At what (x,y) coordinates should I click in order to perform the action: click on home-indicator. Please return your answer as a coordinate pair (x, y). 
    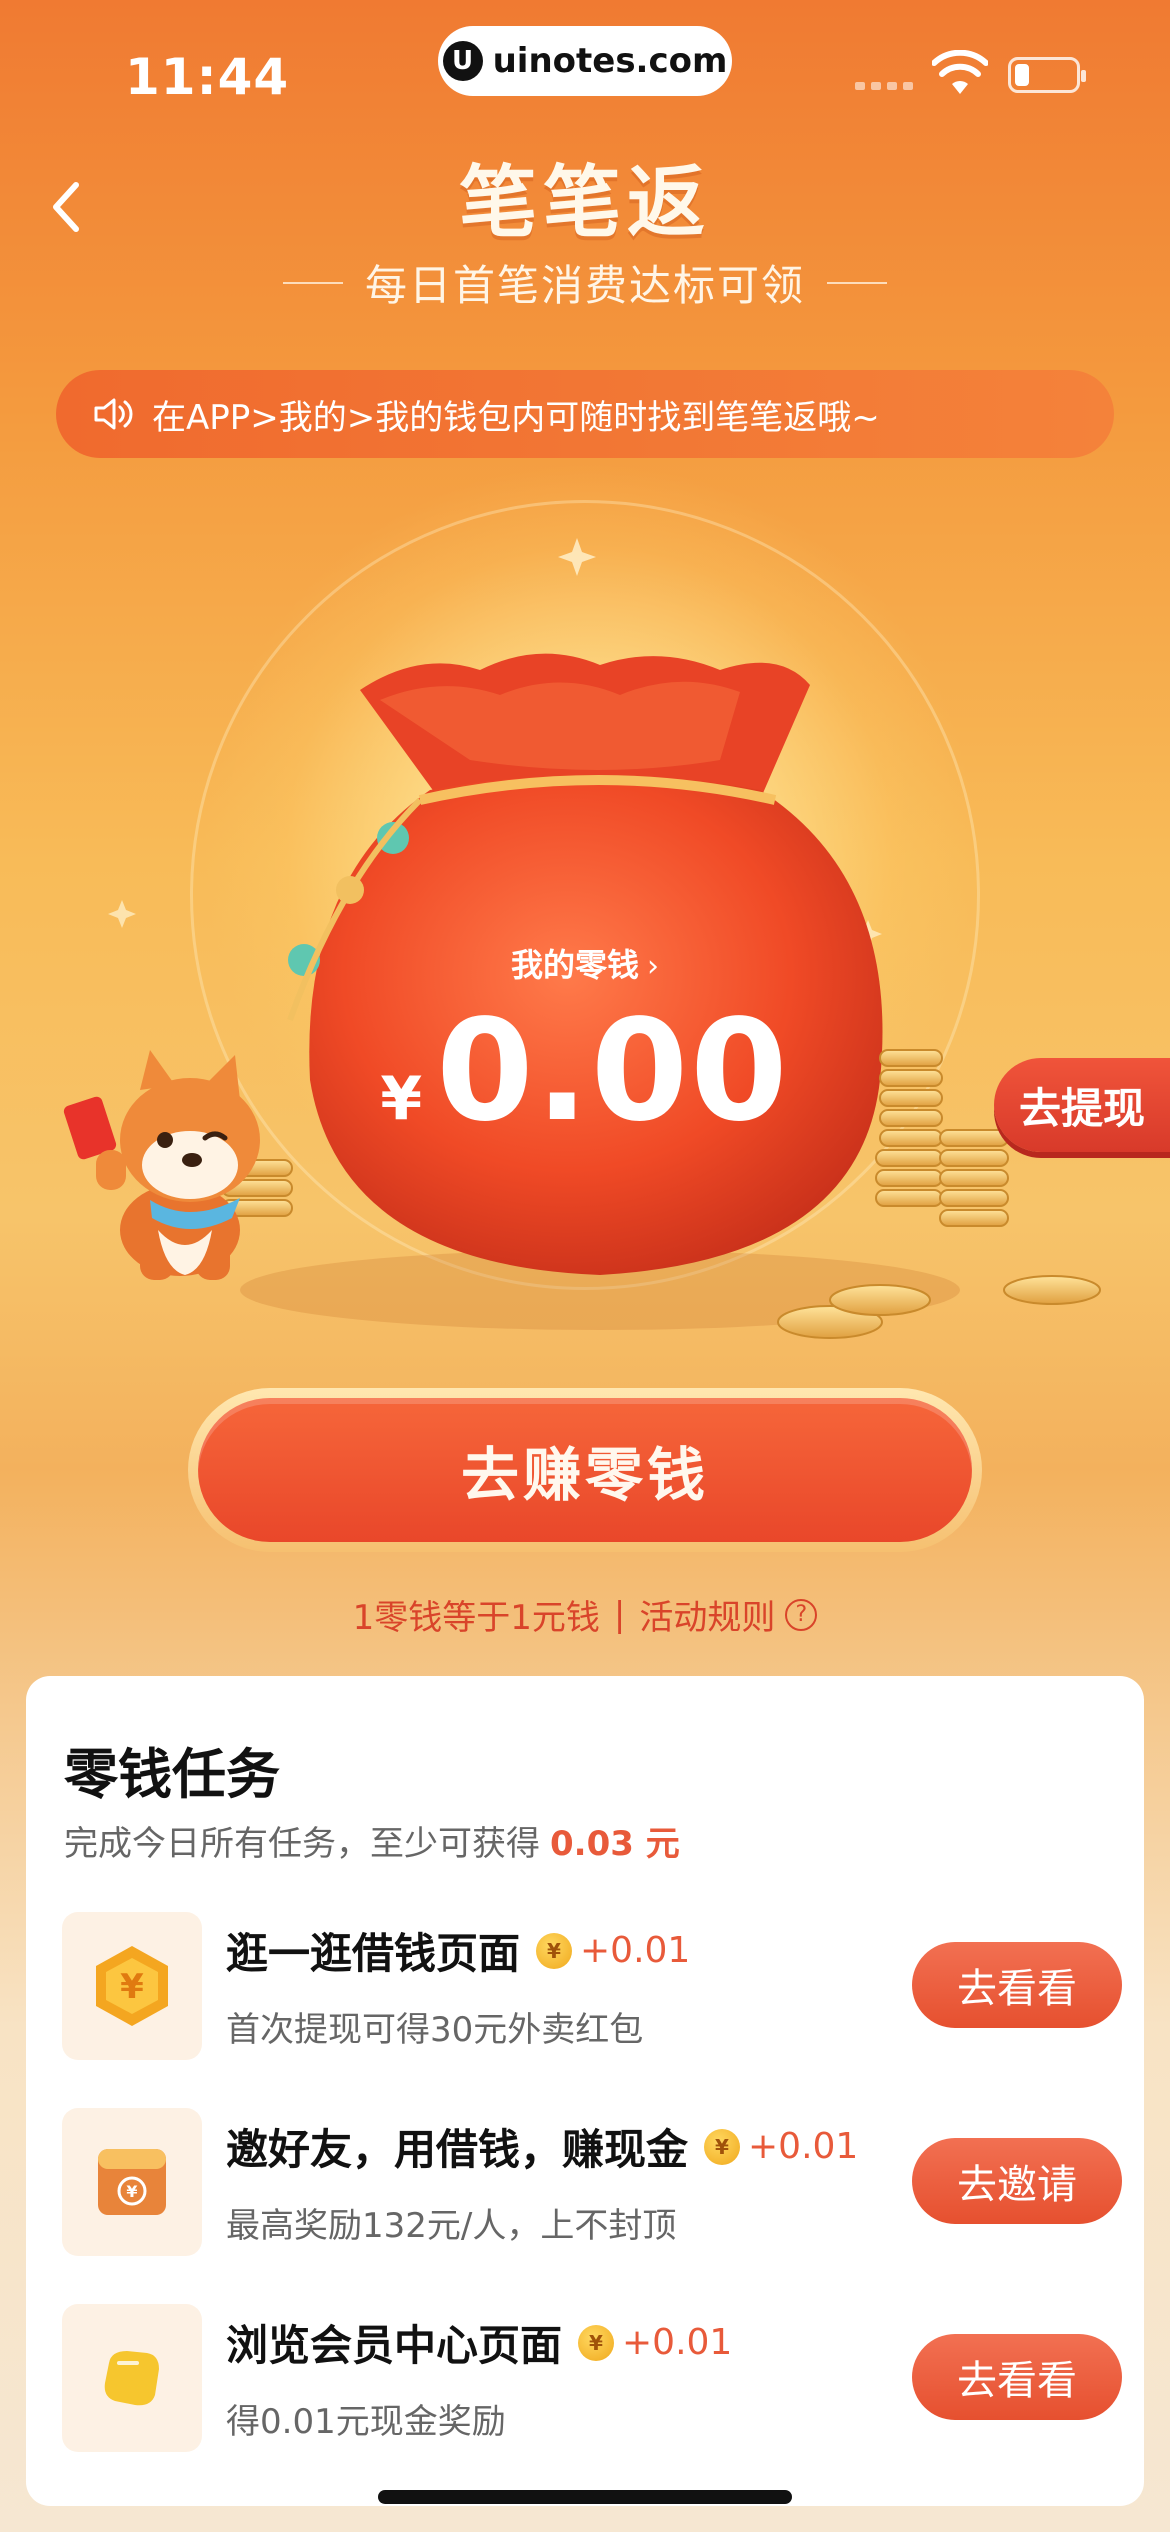
    Looking at the image, I should click on (585, 2497).